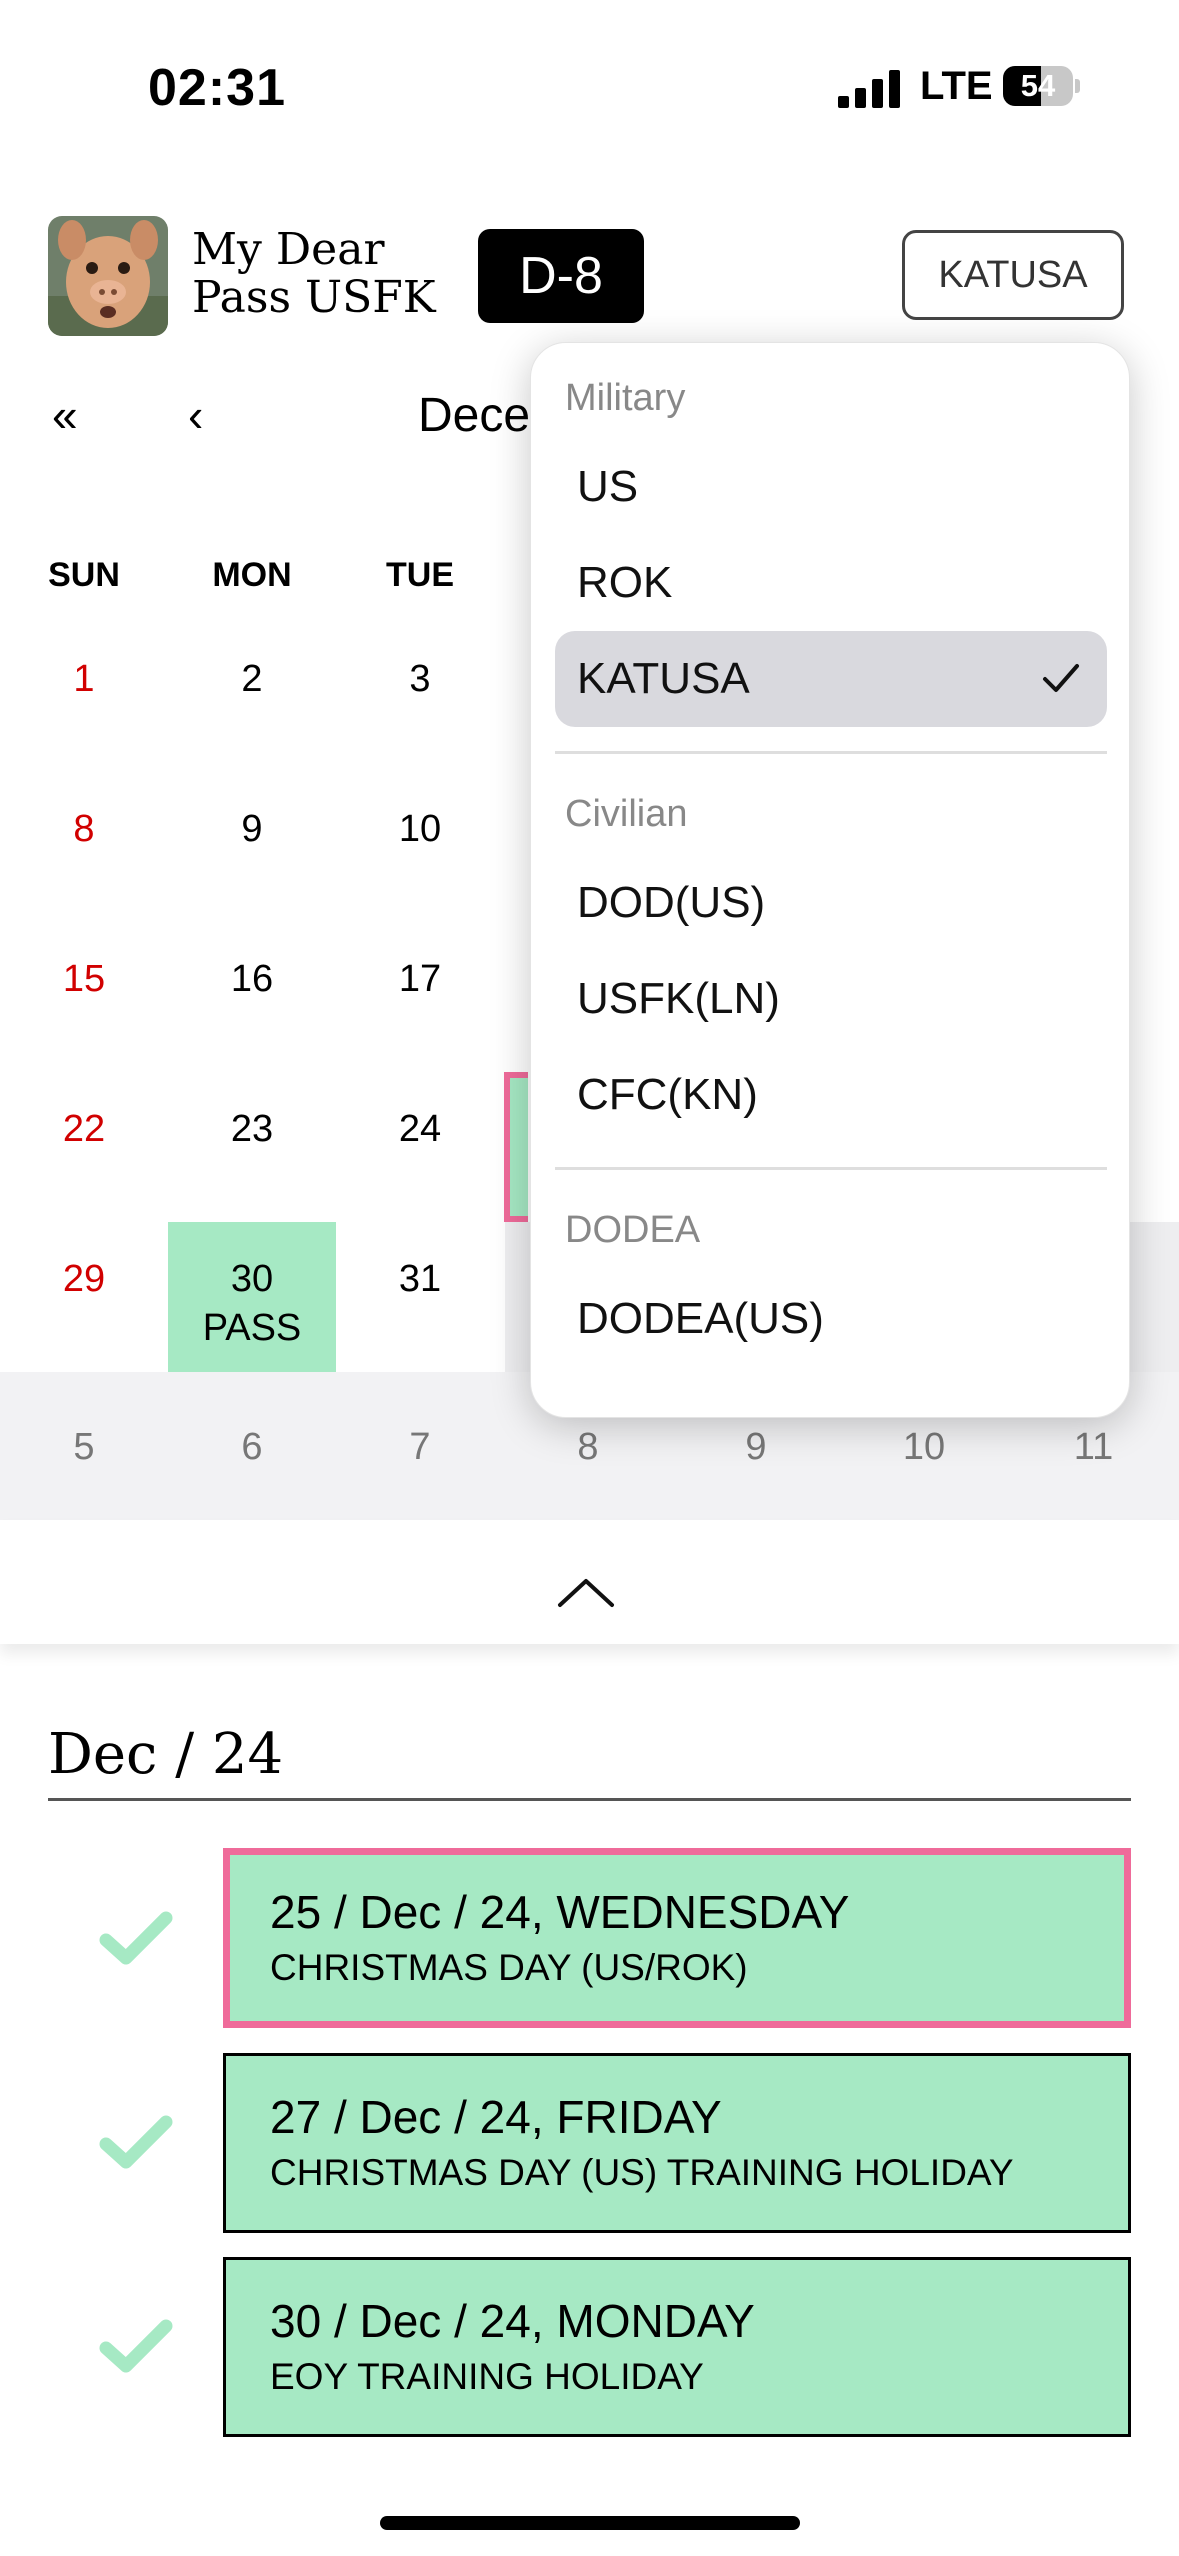  What do you see at coordinates (1038, 85) in the screenshot?
I see `battery-percentage: 54` at bounding box center [1038, 85].